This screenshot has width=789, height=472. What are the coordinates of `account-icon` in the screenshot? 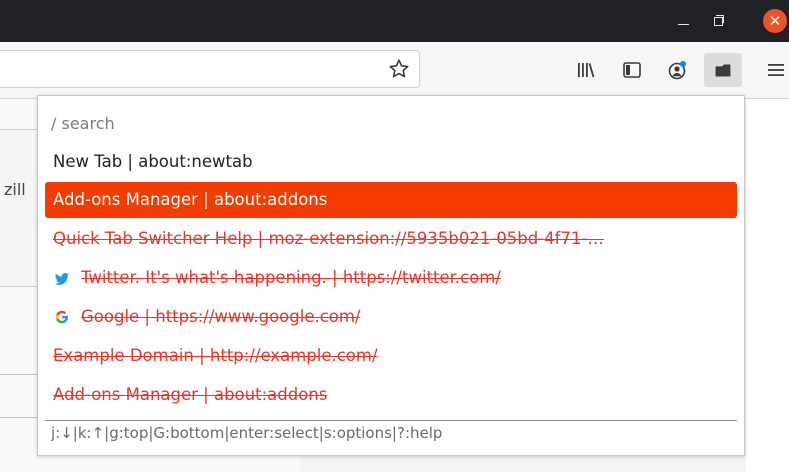 It's located at (677, 70).